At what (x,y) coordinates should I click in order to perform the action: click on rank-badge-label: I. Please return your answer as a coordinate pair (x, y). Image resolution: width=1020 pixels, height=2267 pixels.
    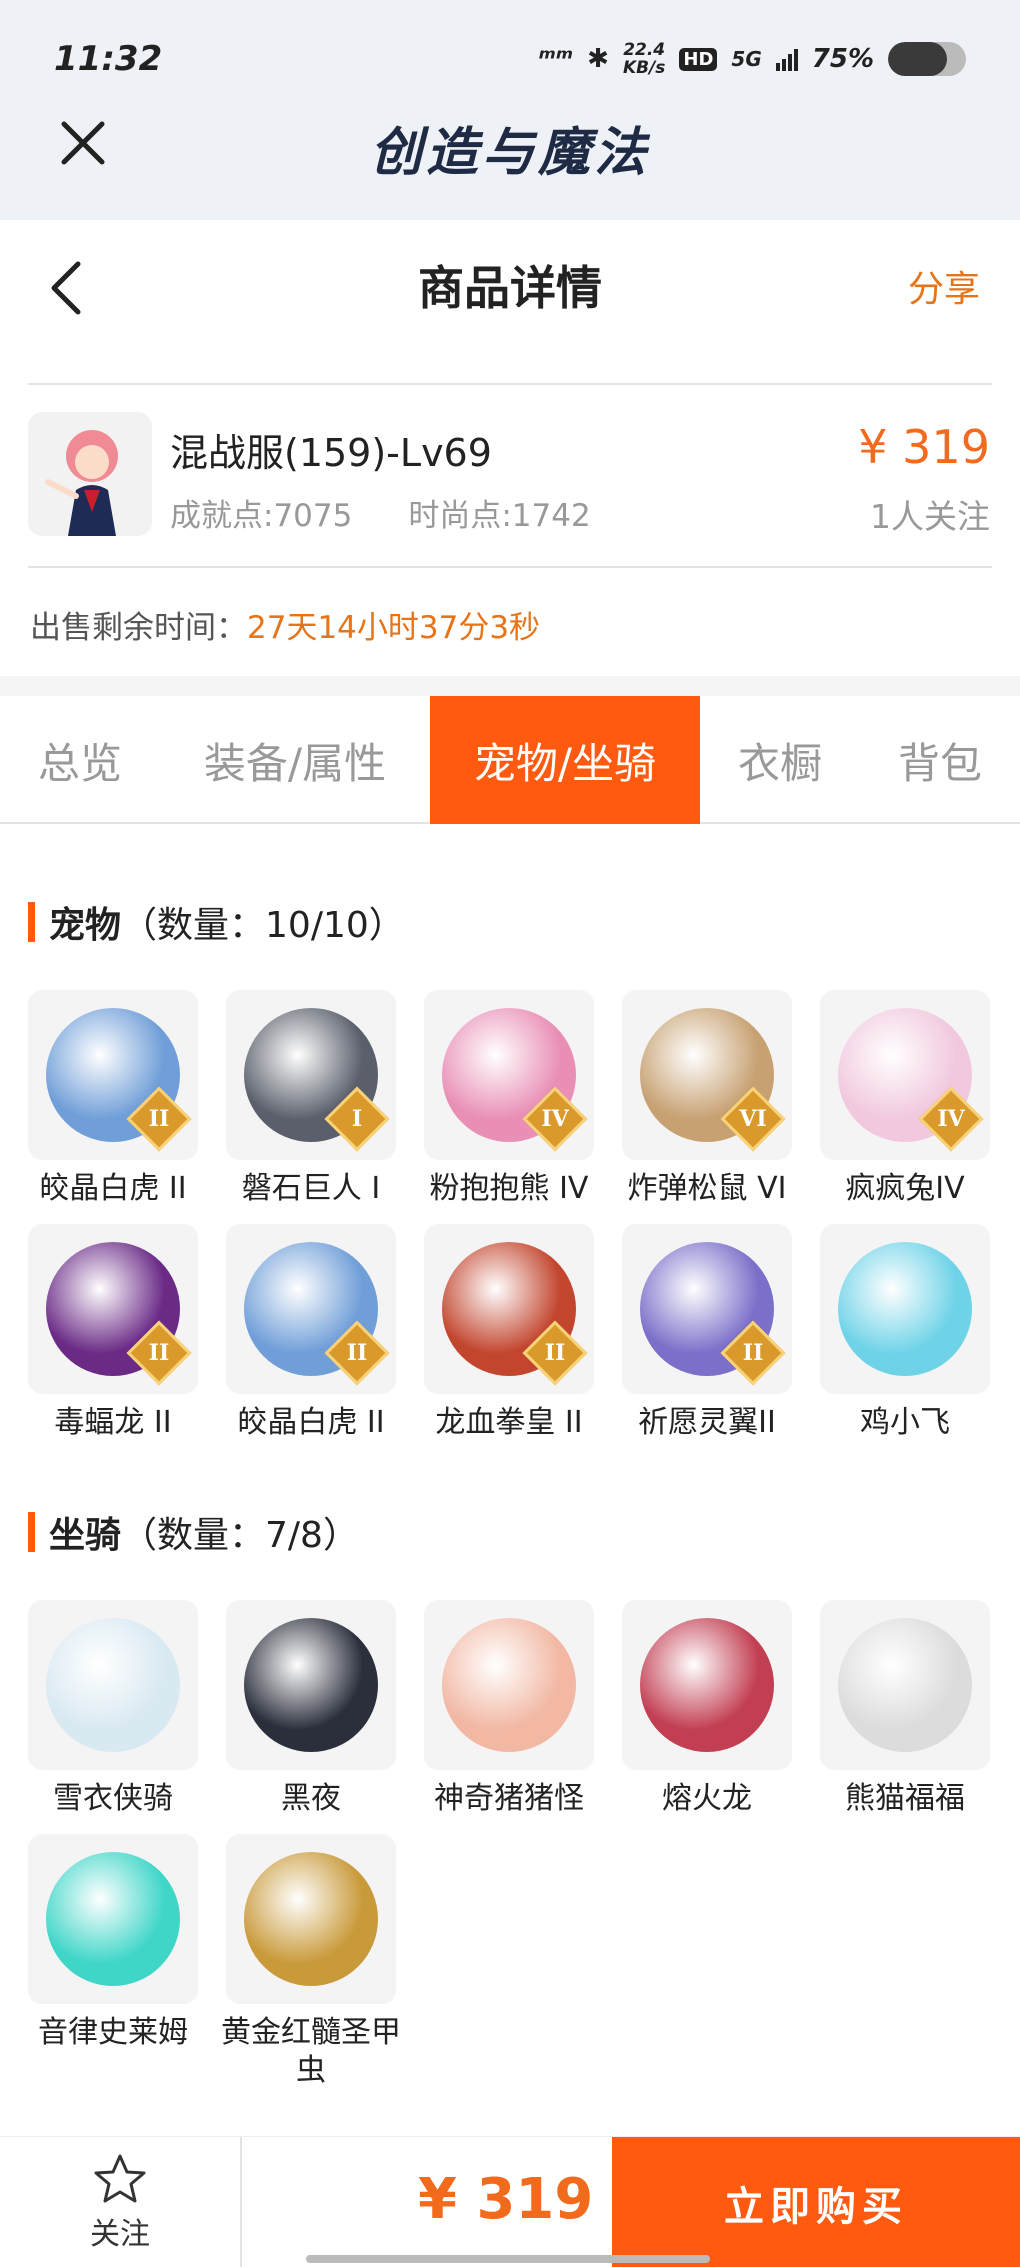
    Looking at the image, I should click on (357, 1119).